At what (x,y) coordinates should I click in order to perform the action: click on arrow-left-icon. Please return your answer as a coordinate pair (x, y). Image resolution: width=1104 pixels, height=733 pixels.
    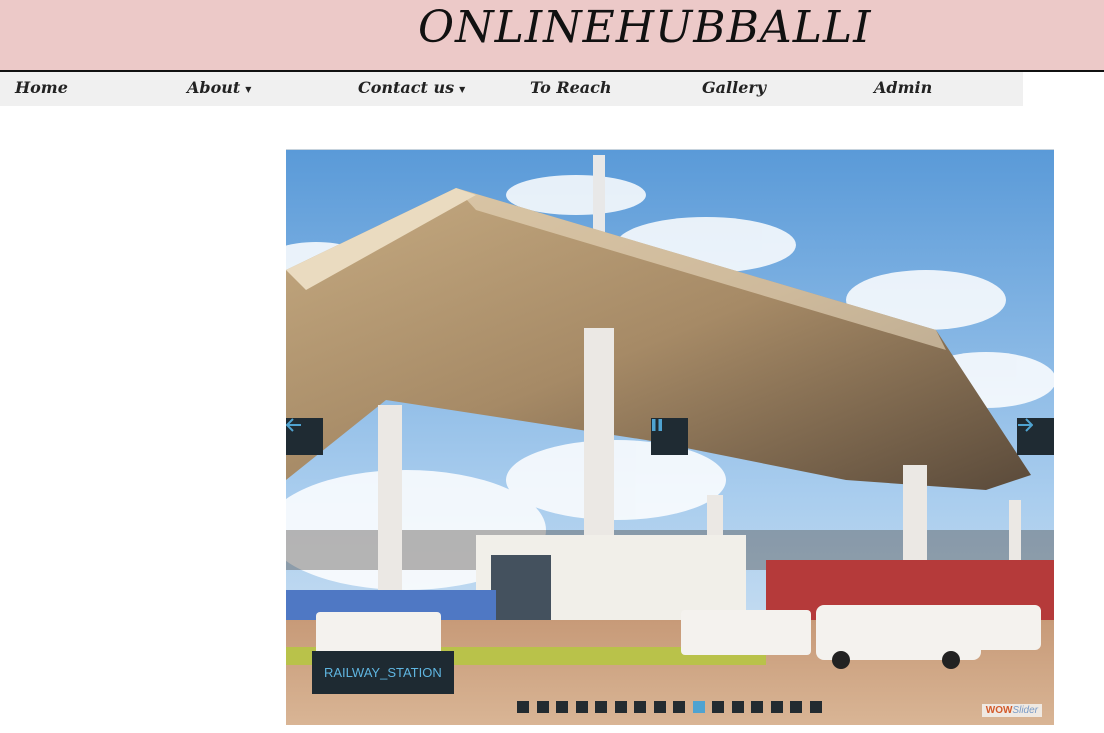
    Looking at the image, I should click on (293, 425).